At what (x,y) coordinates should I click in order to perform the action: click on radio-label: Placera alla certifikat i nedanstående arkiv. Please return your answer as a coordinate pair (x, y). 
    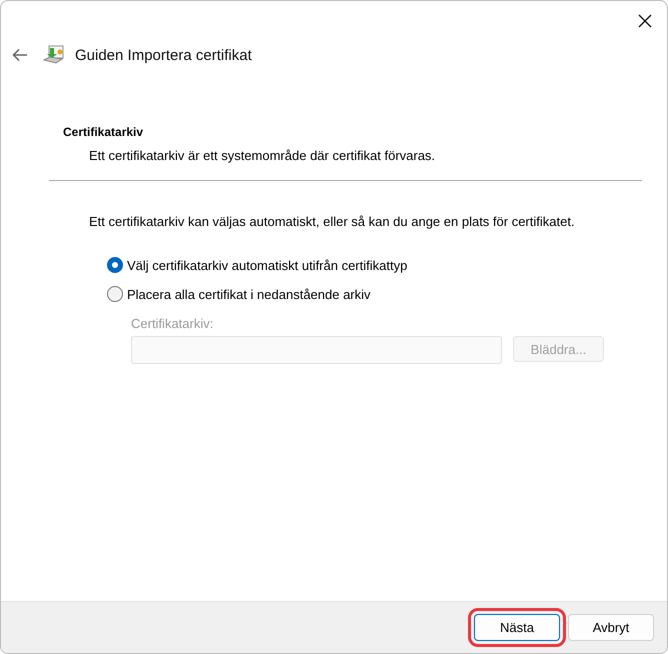
    Looking at the image, I should click on (249, 294).